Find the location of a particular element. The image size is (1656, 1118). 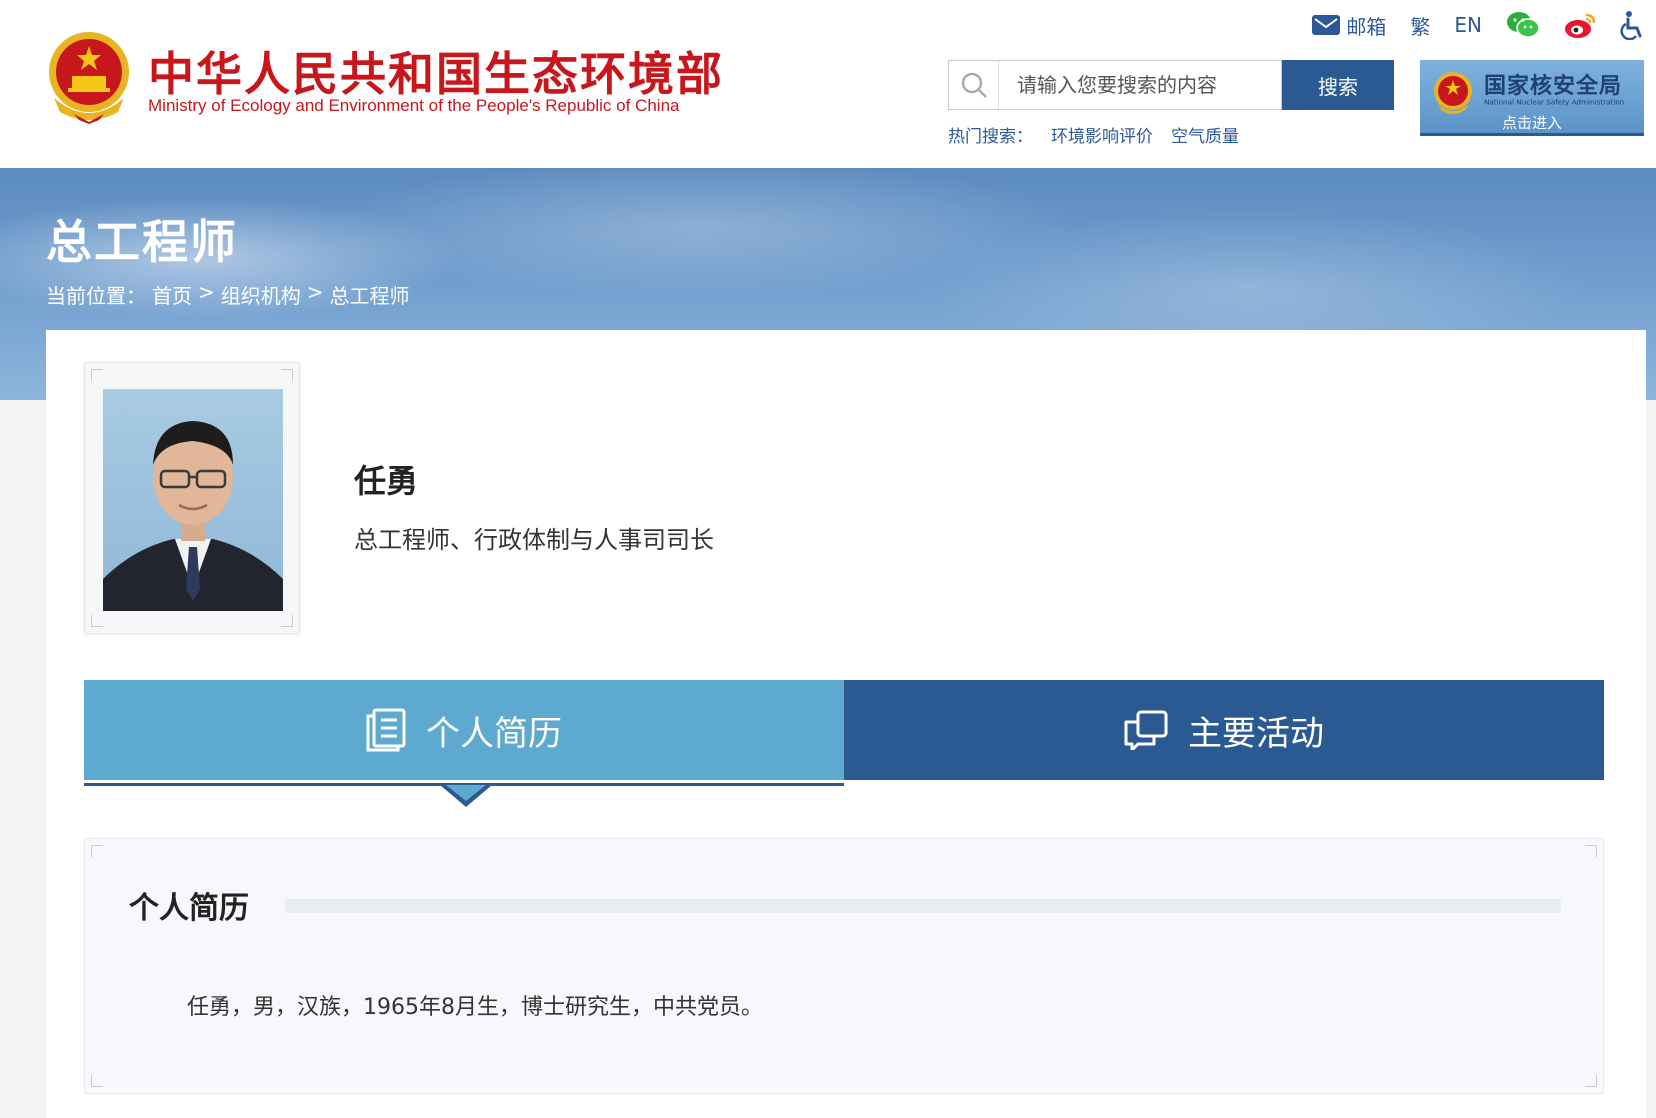

mail-link: 邮箱 is located at coordinates (1349, 25).